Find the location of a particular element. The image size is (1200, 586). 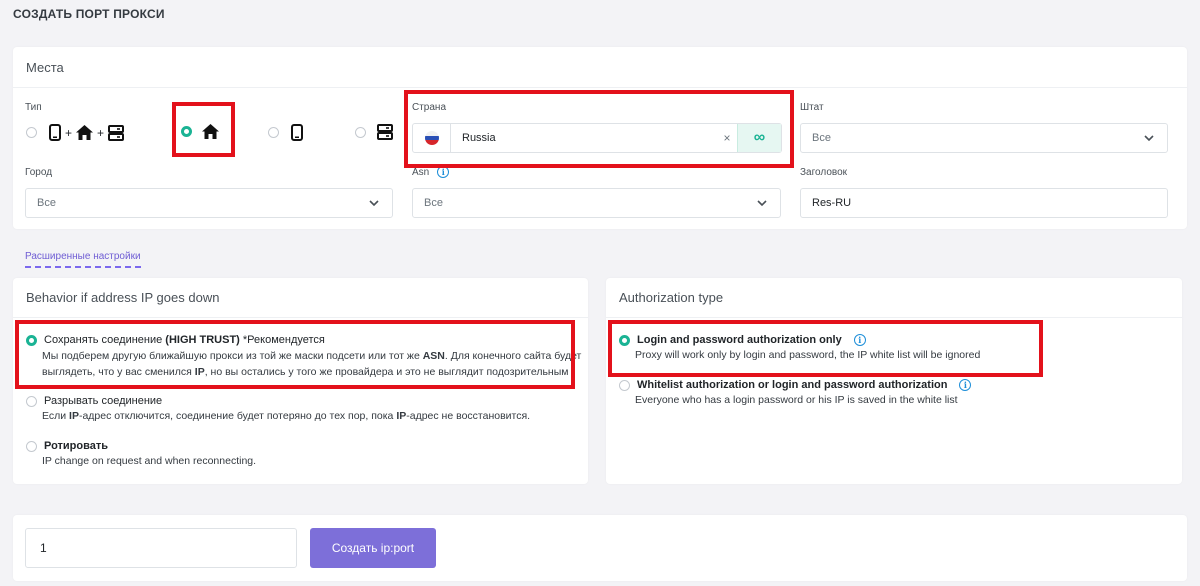

header-label: Заголовок is located at coordinates (824, 172).